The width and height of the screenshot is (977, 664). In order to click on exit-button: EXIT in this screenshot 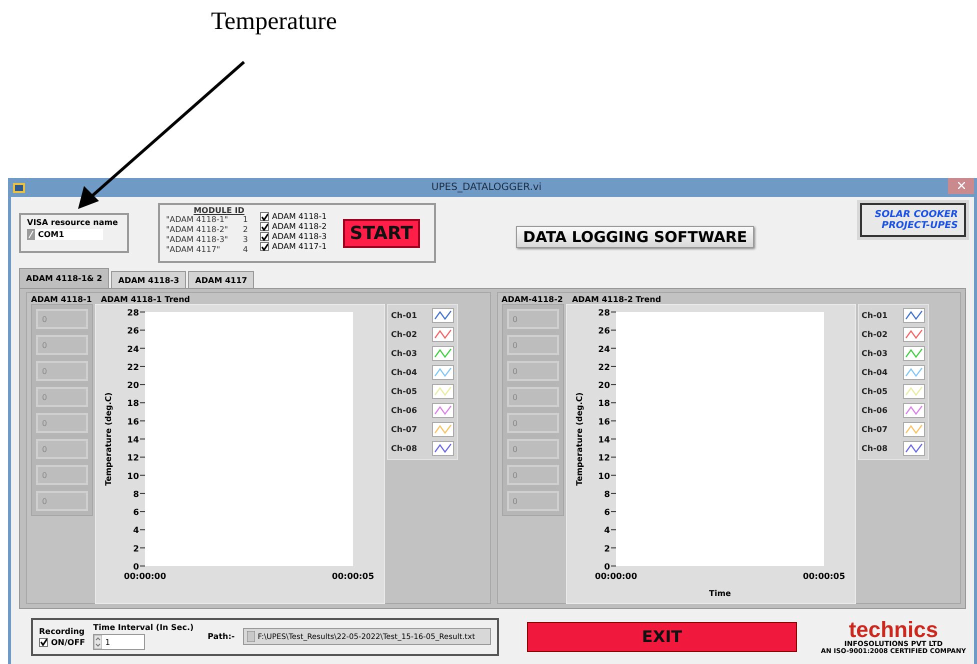, I will do `click(662, 637)`.